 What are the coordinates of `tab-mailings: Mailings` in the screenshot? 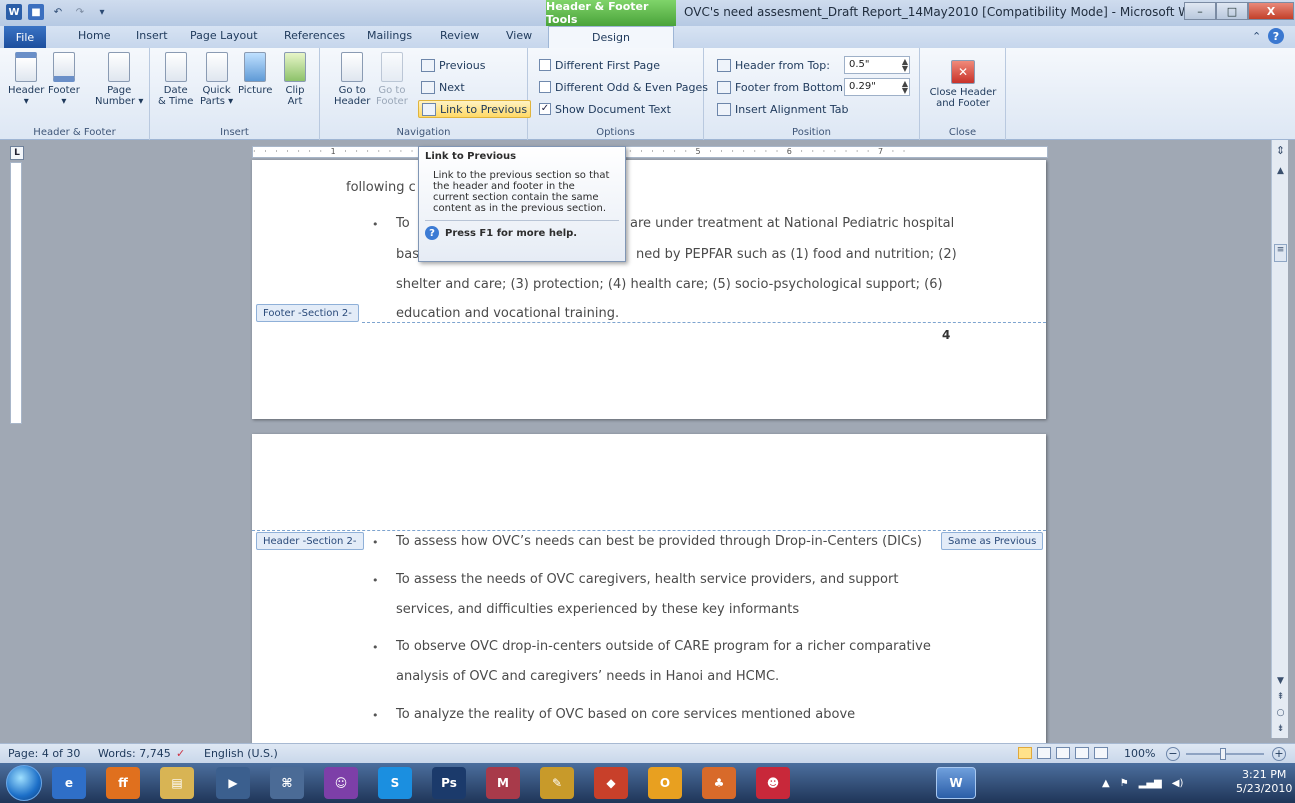 It's located at (389, 35).